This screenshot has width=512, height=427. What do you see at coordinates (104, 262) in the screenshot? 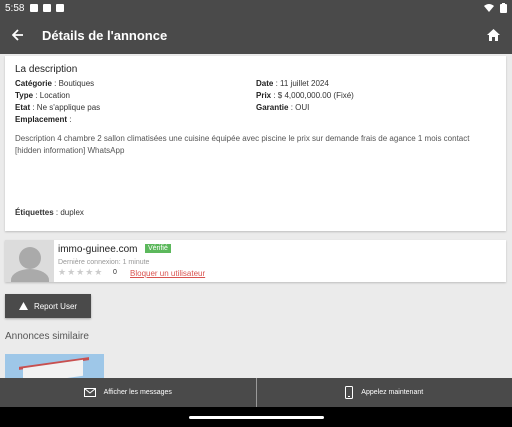
I see `last-connection: Dernière connexion: 1 minute` at bounding box center [104, 262].